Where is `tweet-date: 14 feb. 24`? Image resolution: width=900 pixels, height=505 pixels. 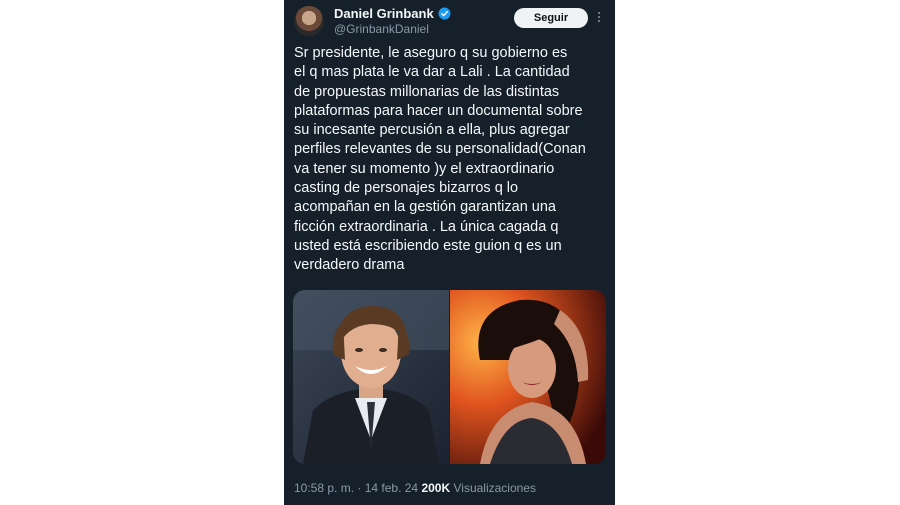
tweet-date: 14 feb. 24 is located at coordinates (391, 488).